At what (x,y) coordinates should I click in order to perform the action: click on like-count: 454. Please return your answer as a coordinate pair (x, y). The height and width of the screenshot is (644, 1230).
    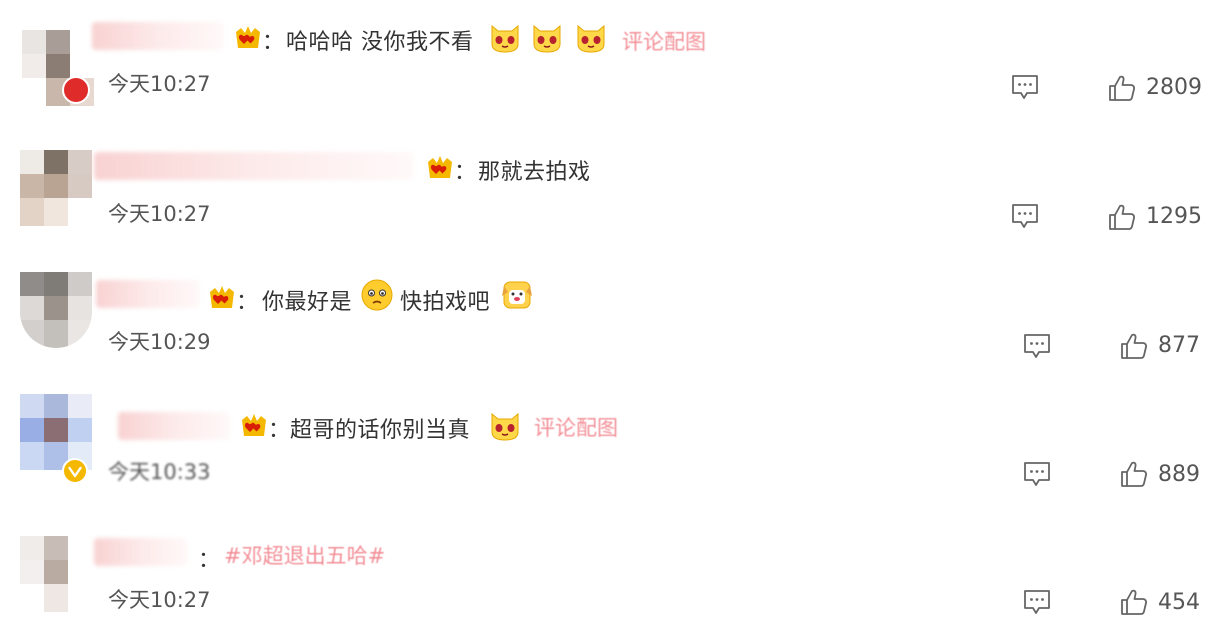
    Looking at the image, I should click on (1179, 602).